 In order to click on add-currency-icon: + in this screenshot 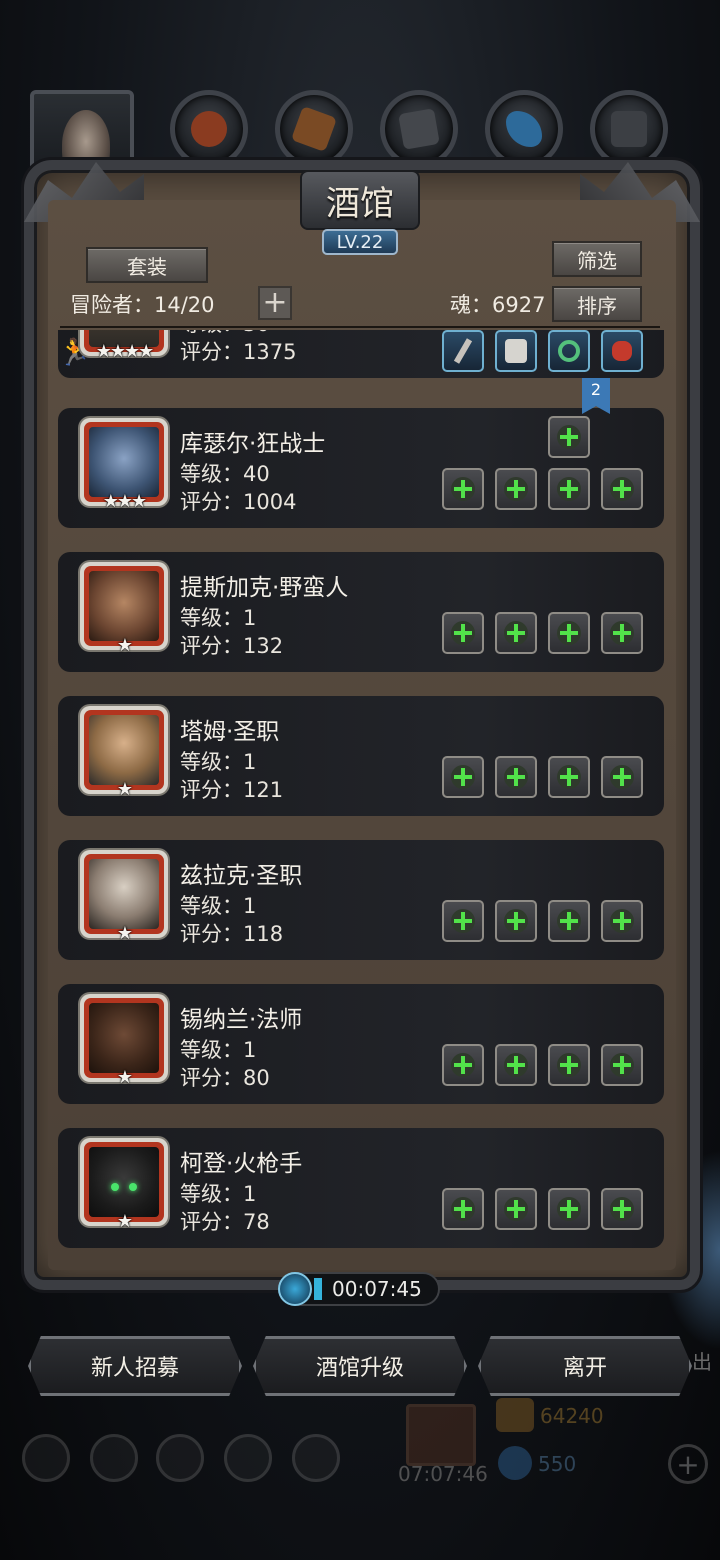, I will do `click(688, 1464)`.